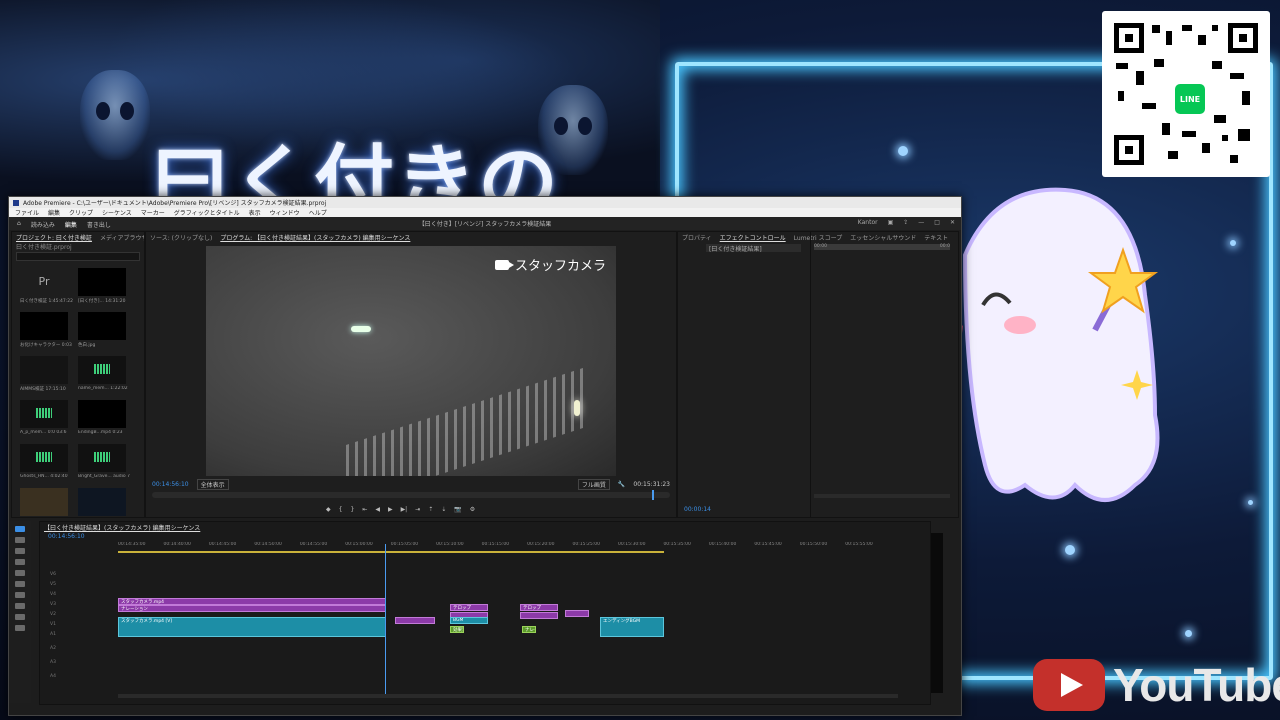 Image resolution: width=1280 pixels, height=720 pixels. I want to click on track-header: V4, so click(80, 595).